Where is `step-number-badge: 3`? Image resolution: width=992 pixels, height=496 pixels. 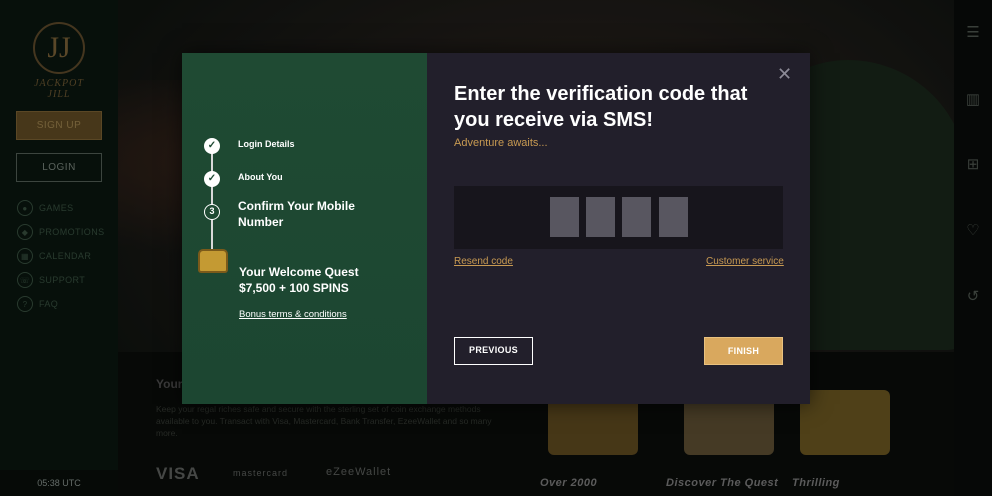
step-number-badge: 3 is located at coordinates (212, 212).